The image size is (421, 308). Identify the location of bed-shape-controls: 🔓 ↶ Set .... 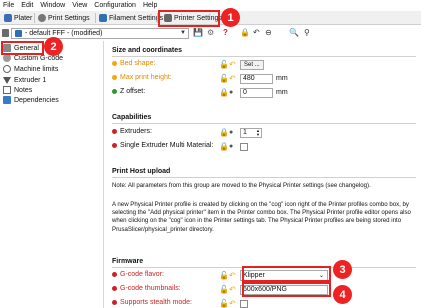
(241, 64).